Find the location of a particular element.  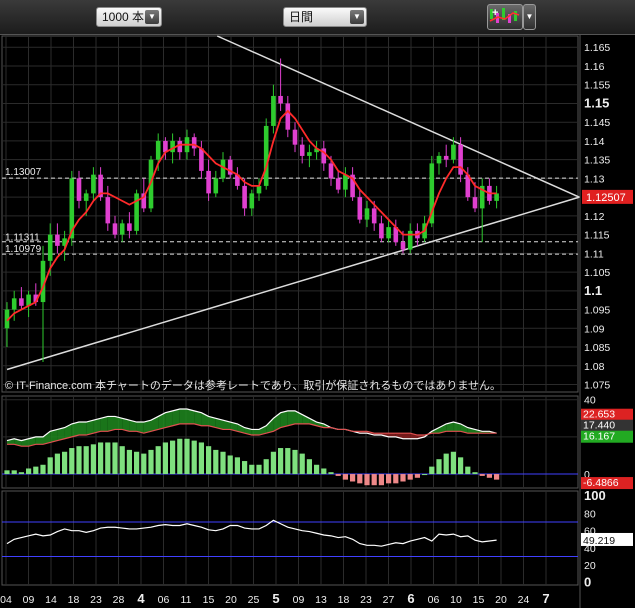

x-tick-label: 14 is located at coordinates (51, 600).